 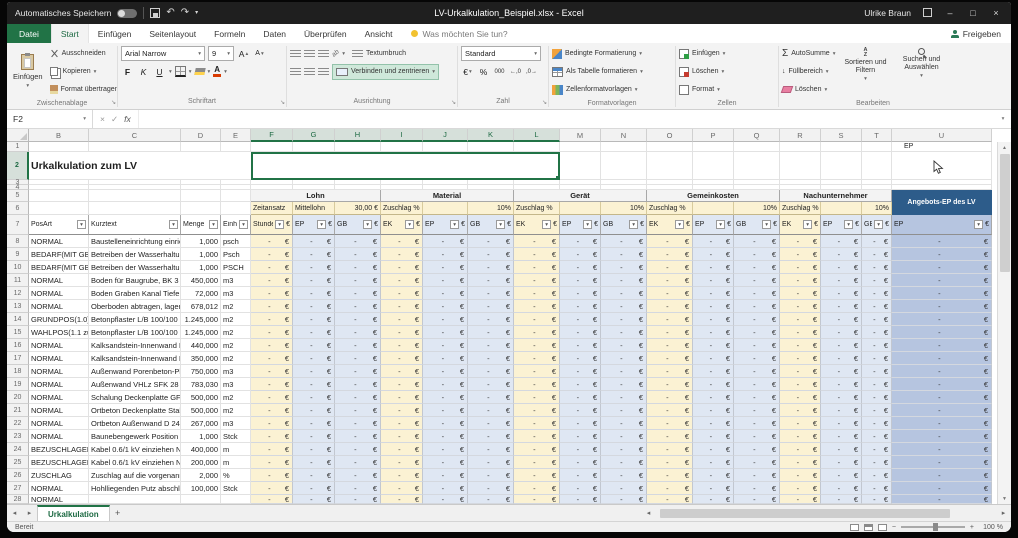 I want to click on cell-N21: - €, so click(x=624, y=410).